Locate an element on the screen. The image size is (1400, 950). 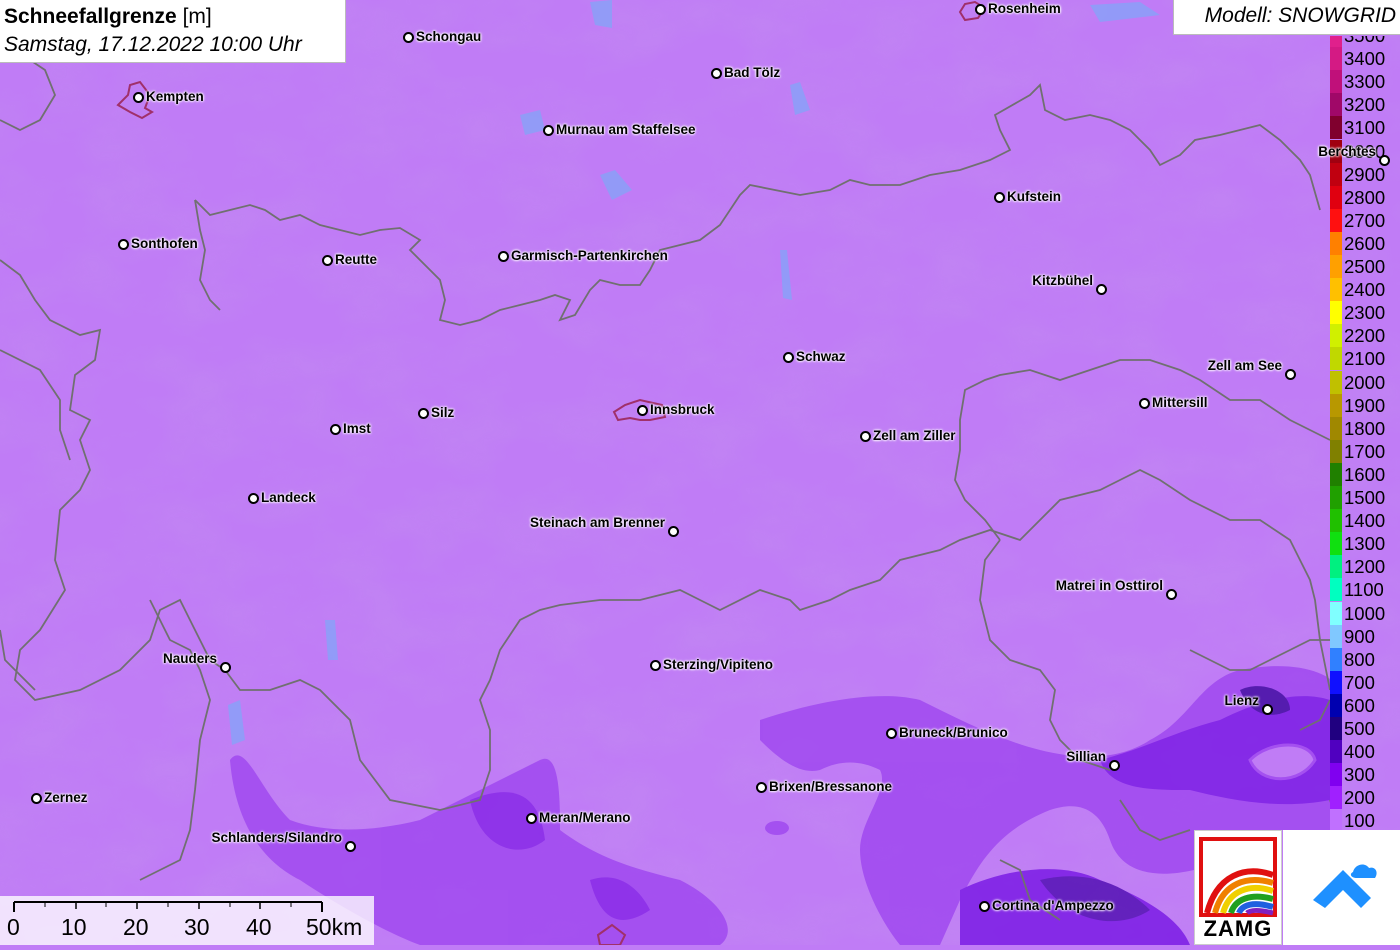
city-label: Steinach am Brenner is located at coordinates (597, 523).